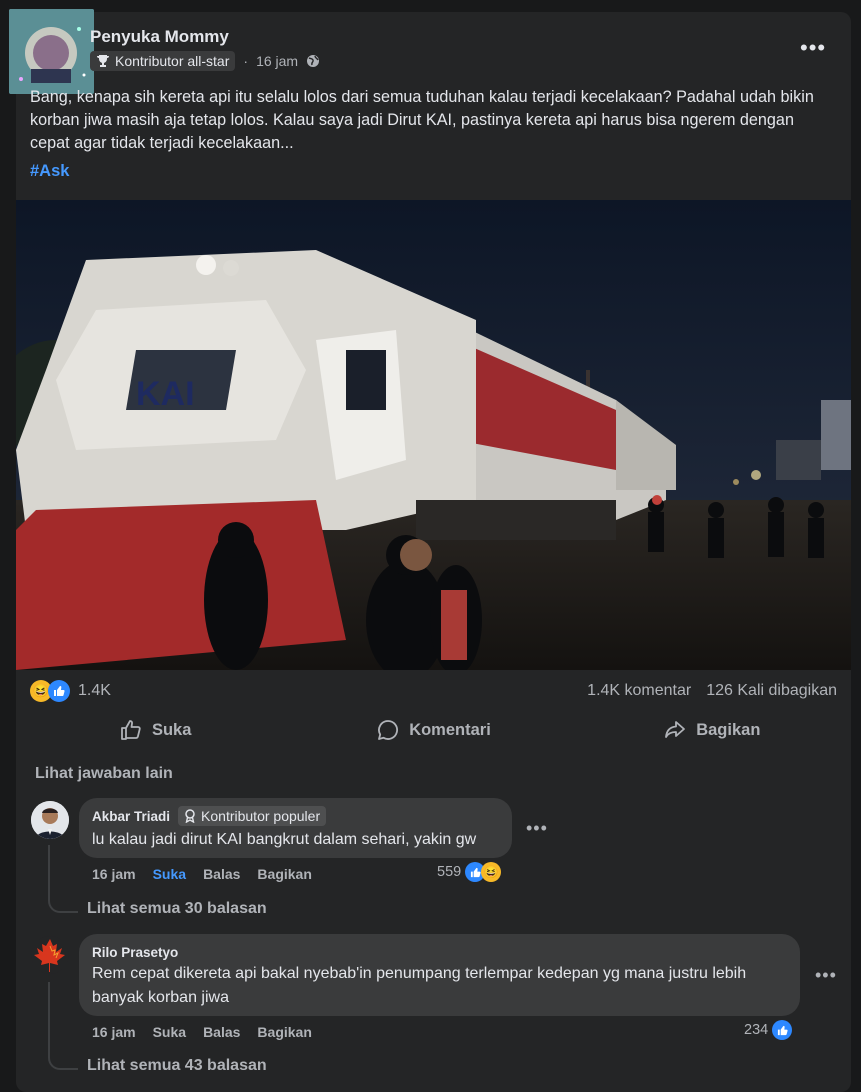  I want to click on comment-reaction-count: 559, so click(449, 872).